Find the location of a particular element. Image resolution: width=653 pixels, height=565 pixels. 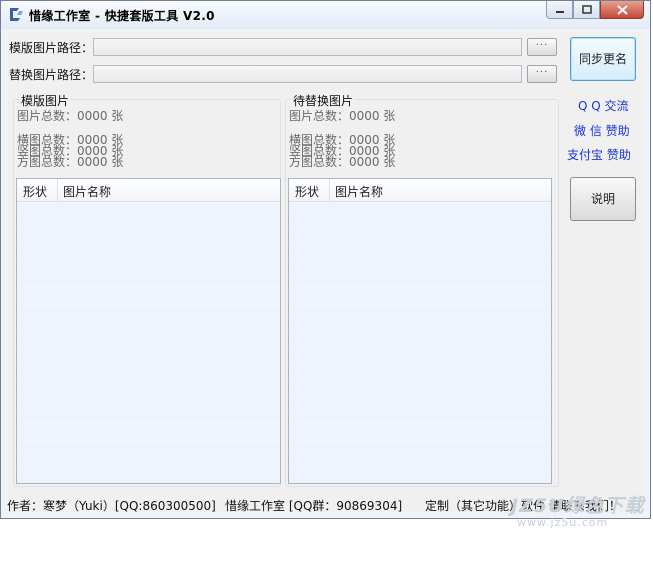

help-button: 说明 is located at coordinates (603, 199).